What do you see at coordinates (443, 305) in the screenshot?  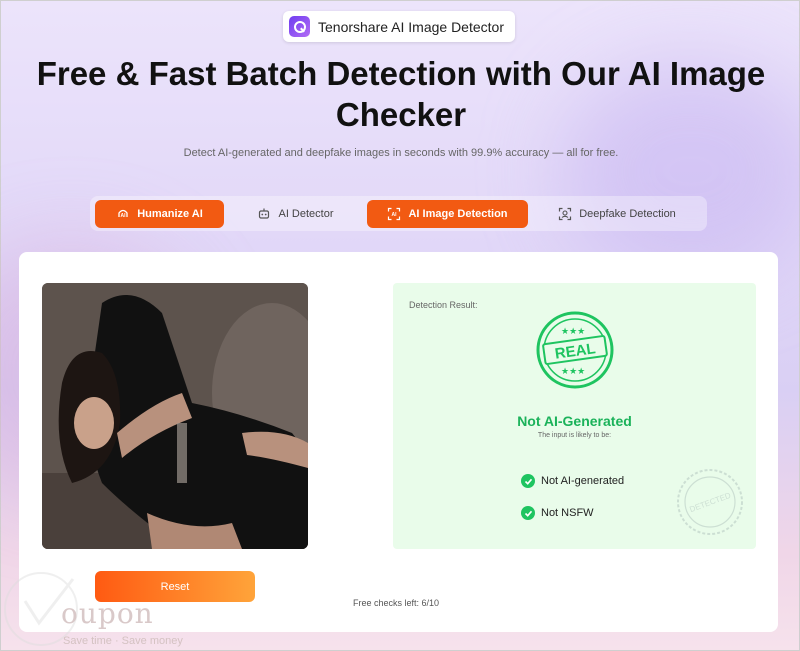 I see `detection-result-label: Detection Result:` at bounding box center [443, 305].